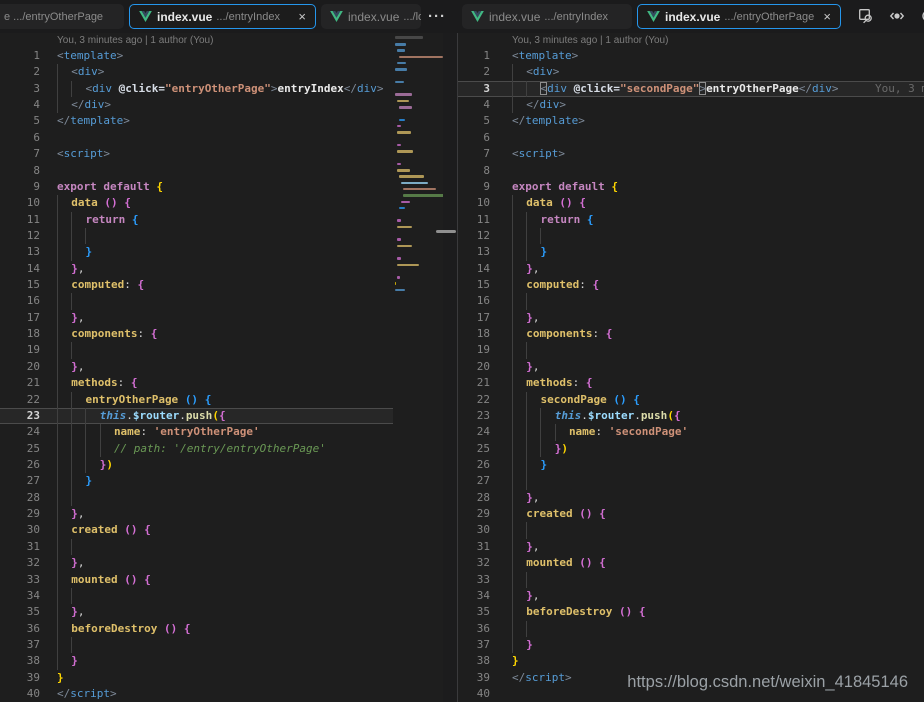 The height and width of the screenshot is (702, 924). Describe the element at coordinates (897, 16) in the screenshot. I see `split-editor-icon` at that location.